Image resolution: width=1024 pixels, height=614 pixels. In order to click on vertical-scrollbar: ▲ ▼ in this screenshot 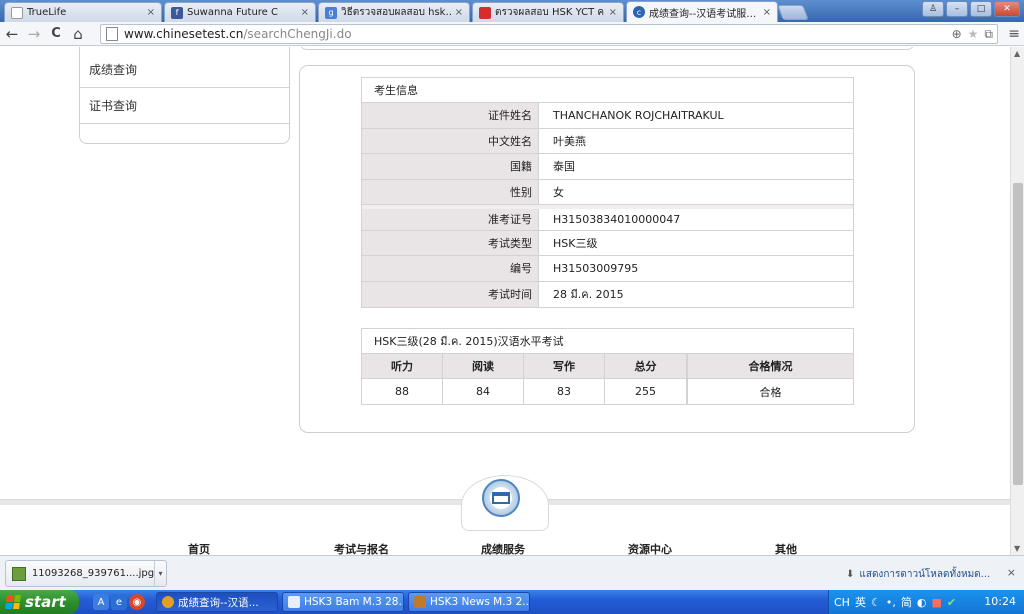, I will do `click(1017, 301)`.